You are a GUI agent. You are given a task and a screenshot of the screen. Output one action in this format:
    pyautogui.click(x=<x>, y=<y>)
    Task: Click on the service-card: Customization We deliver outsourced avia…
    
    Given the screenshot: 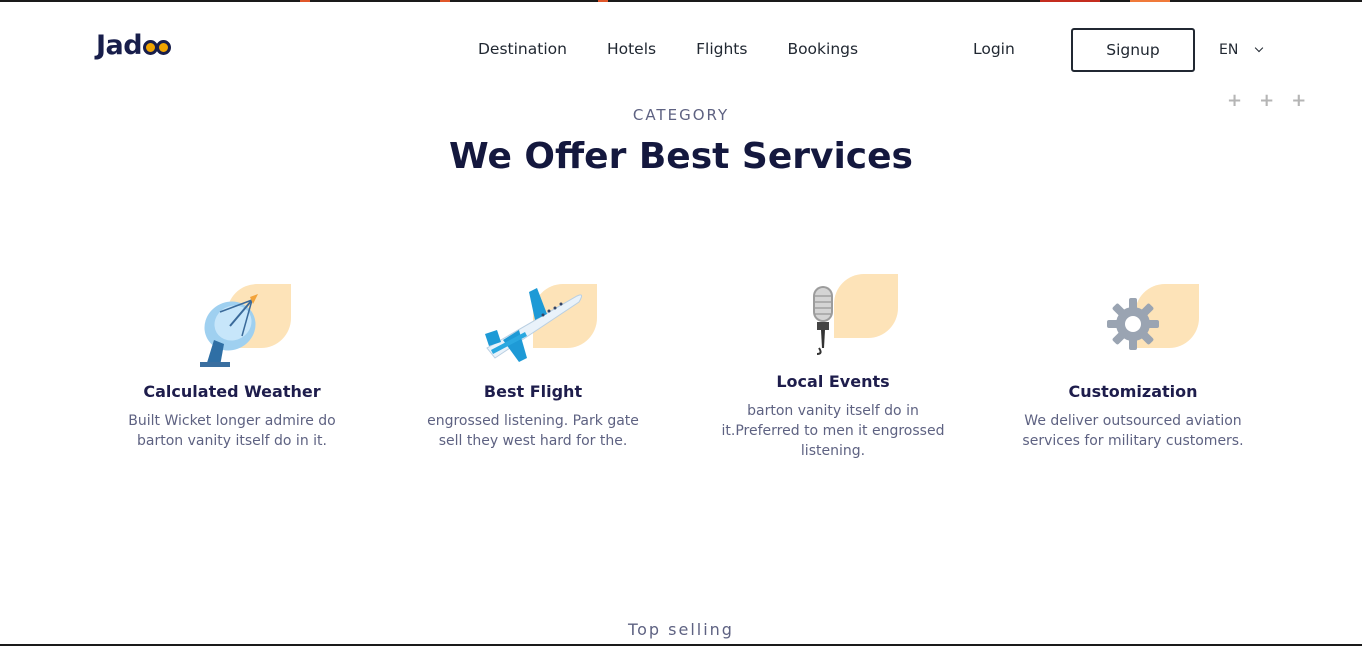 What is the action you would take?
    pyautogui.click(x=1133, y=366)
    